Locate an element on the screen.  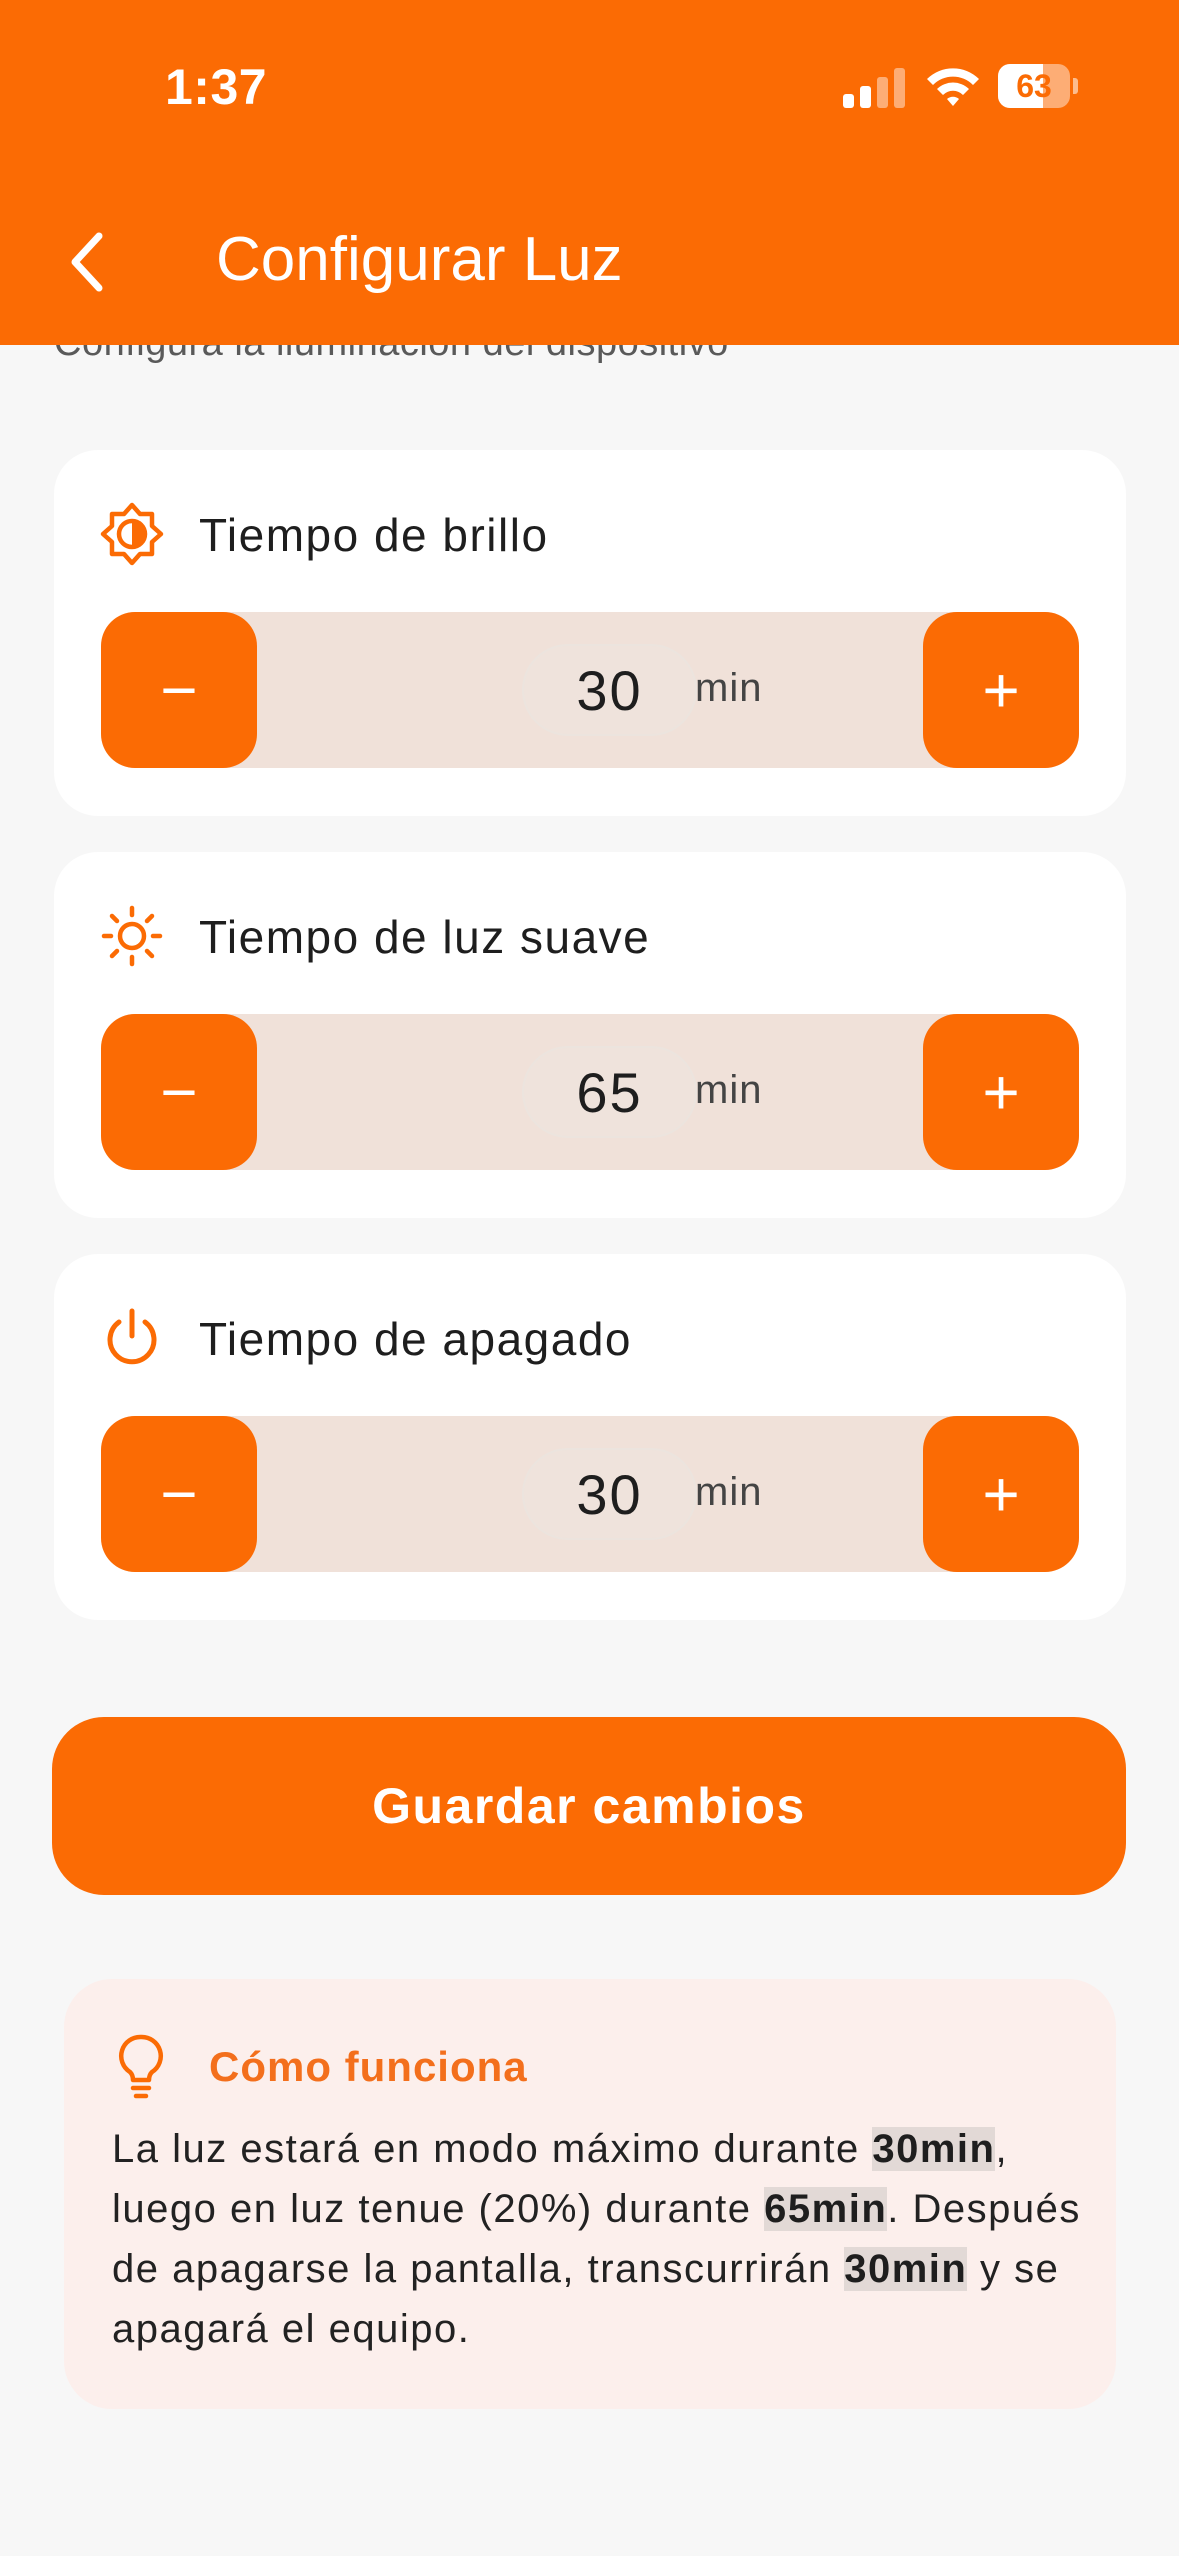
card-tiempo-luz-suave: Tiempo de luz suave − 65 min + is located at coordinates (590, 1035).